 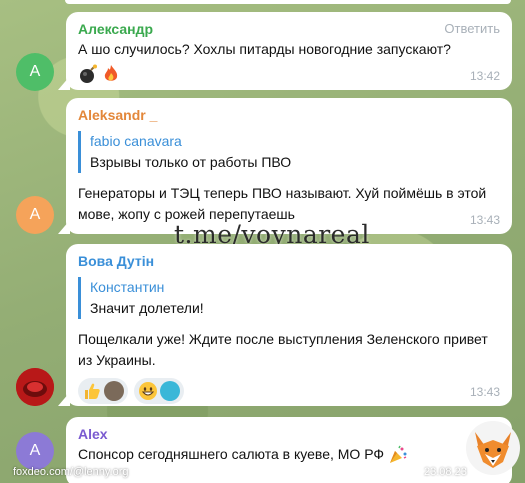 What do you see at coordinates (92, 391) in the screenshot?
I see `thumbs-up-icon` at bounding box center [92, 391].